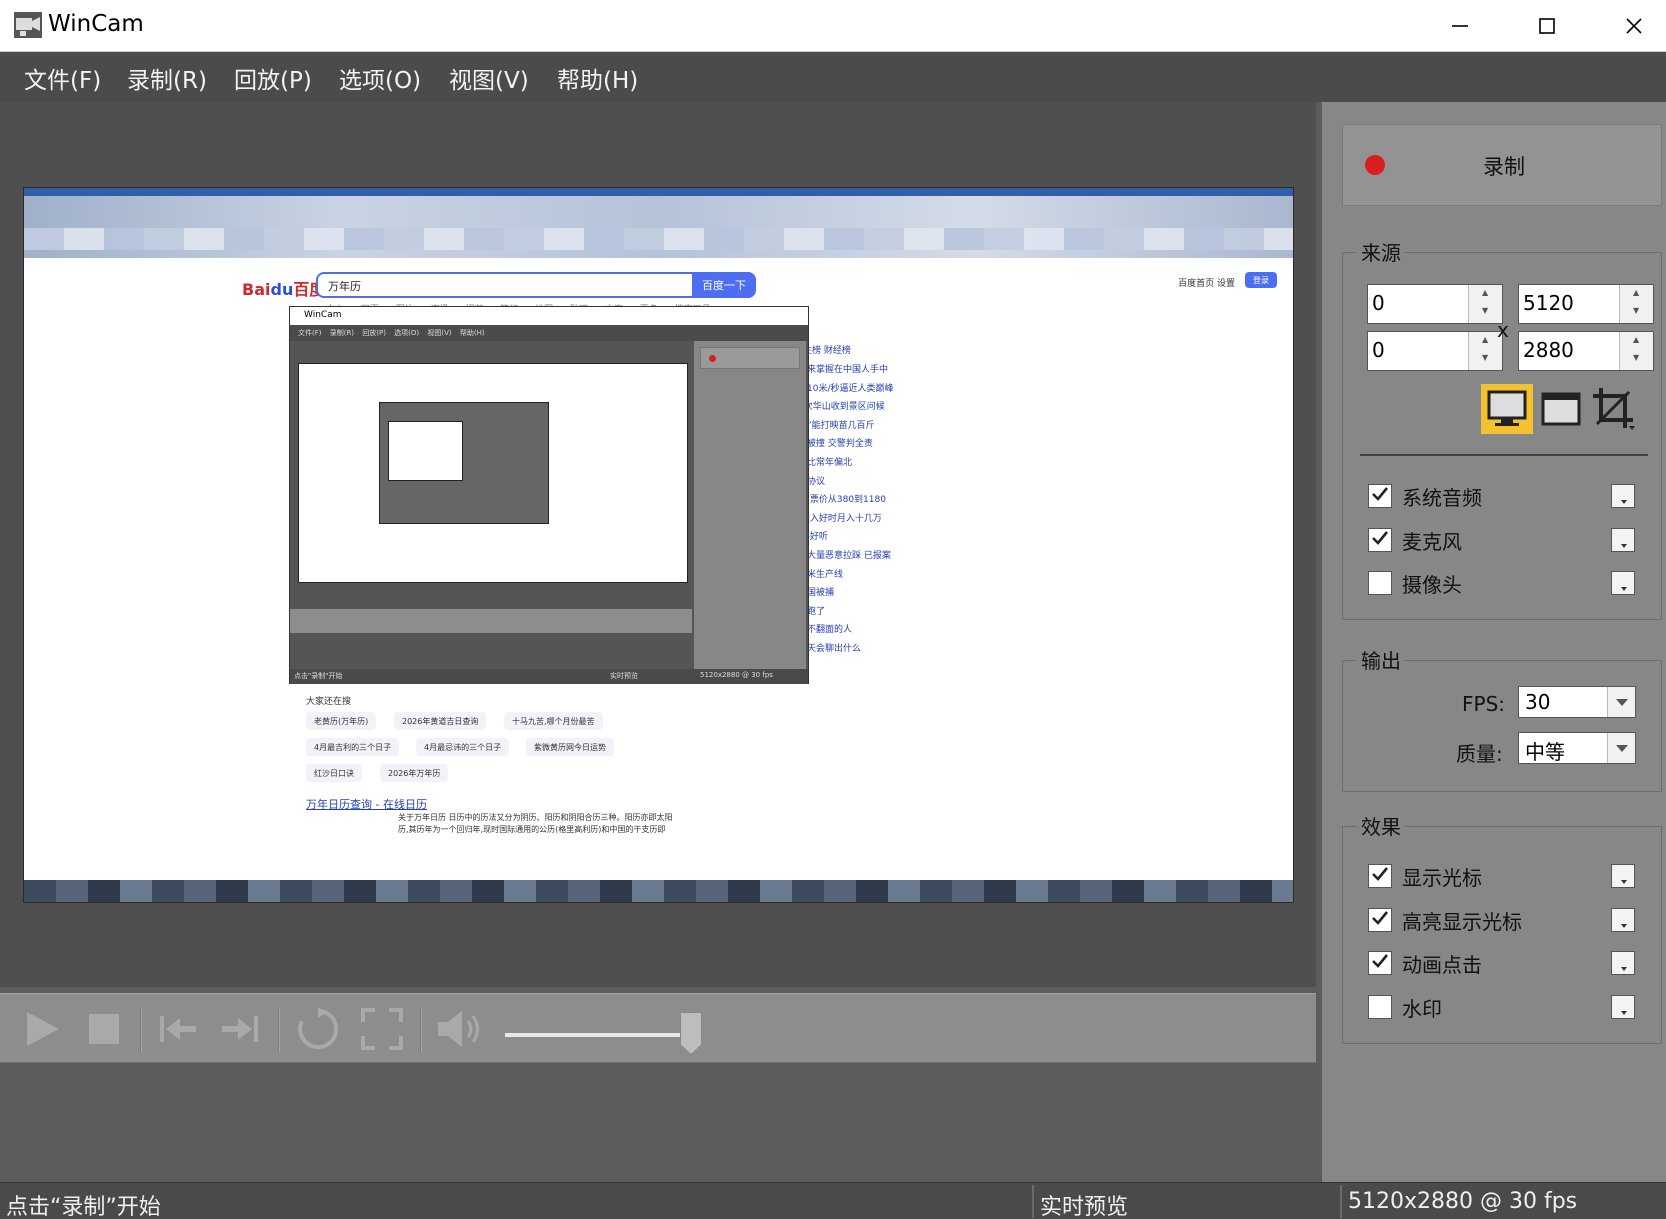 This screenshot has height=1219, width=1666. What do you see at coordinates (1380, 1007) in the screenshot?
I see `watermark-checkbox` at bounding box center [1380, 1007].